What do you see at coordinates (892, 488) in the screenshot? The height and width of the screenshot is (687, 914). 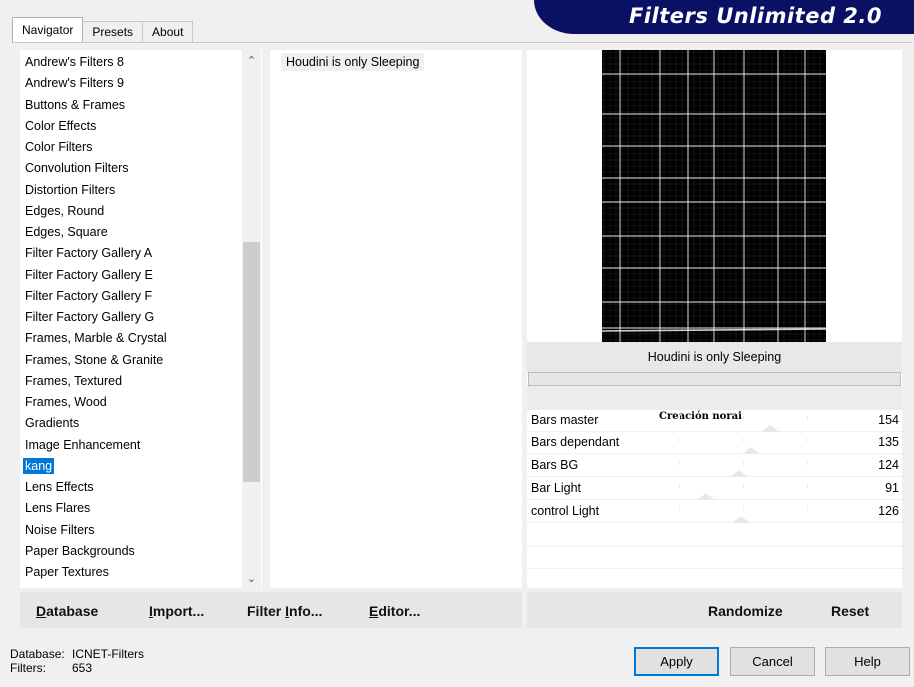 I see `slider-value: 91` at bounding box center [892, 488].